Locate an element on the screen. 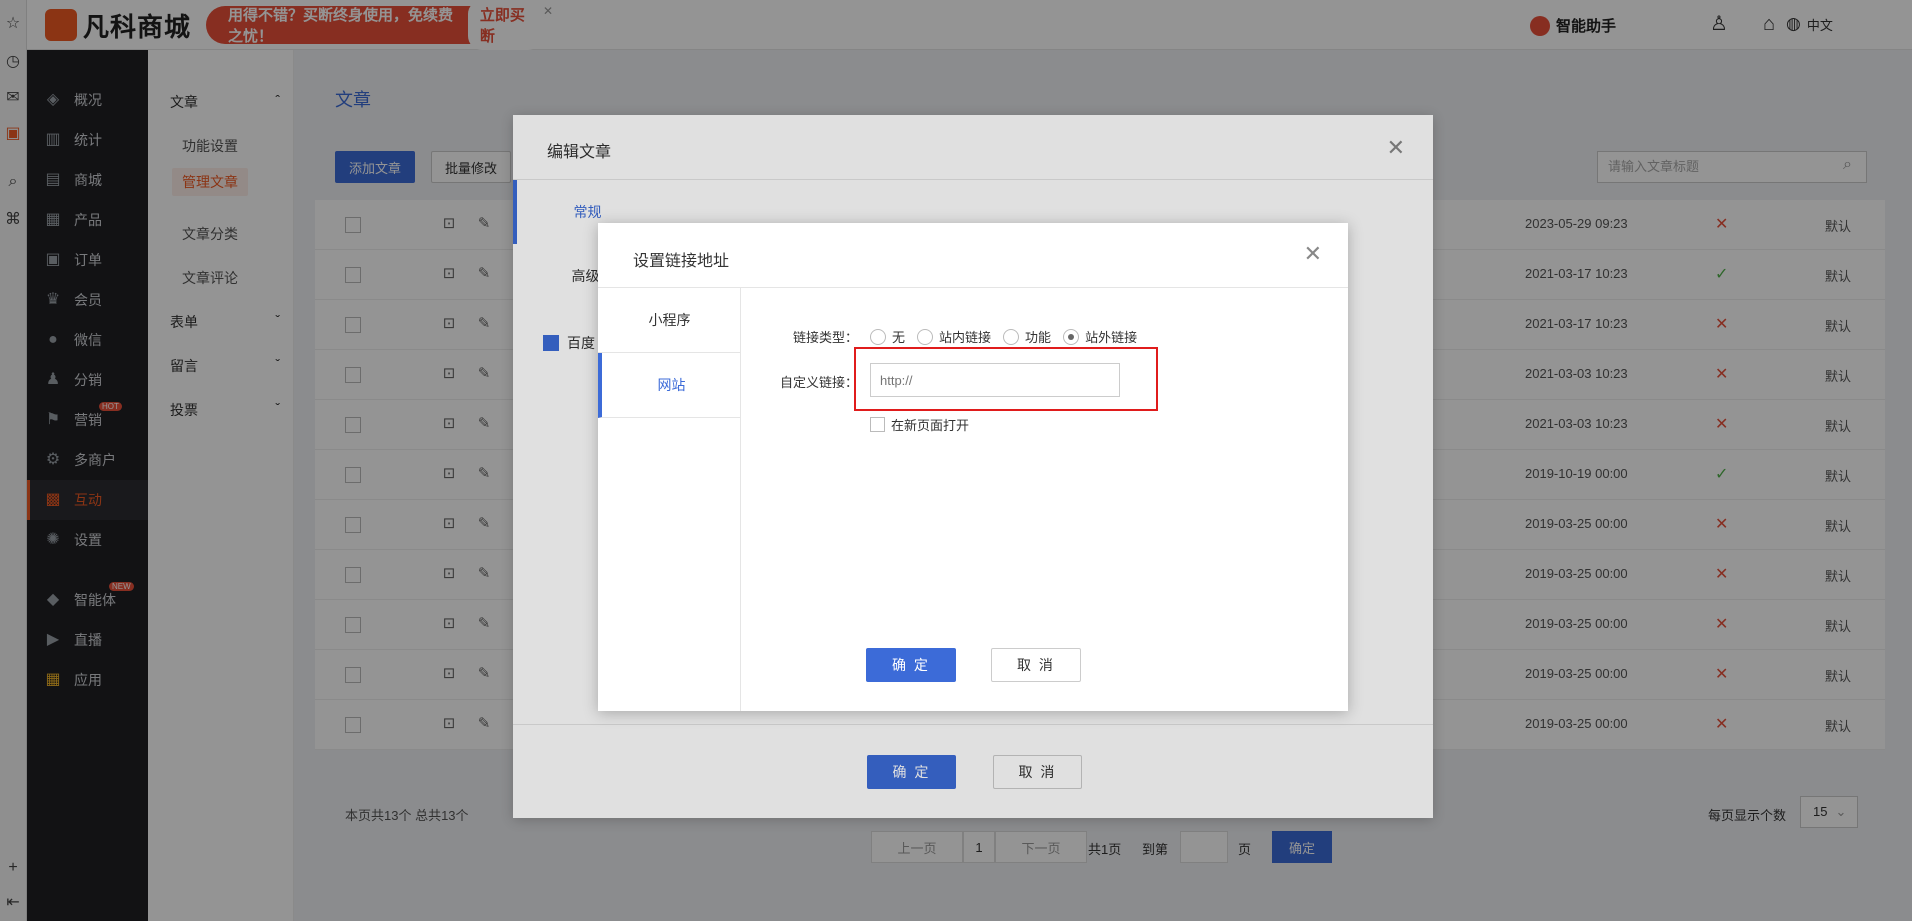 This screenshot has height=921, width=1912. open-new-page-label: 在新页面打开 is located at coordinates (930, 425).